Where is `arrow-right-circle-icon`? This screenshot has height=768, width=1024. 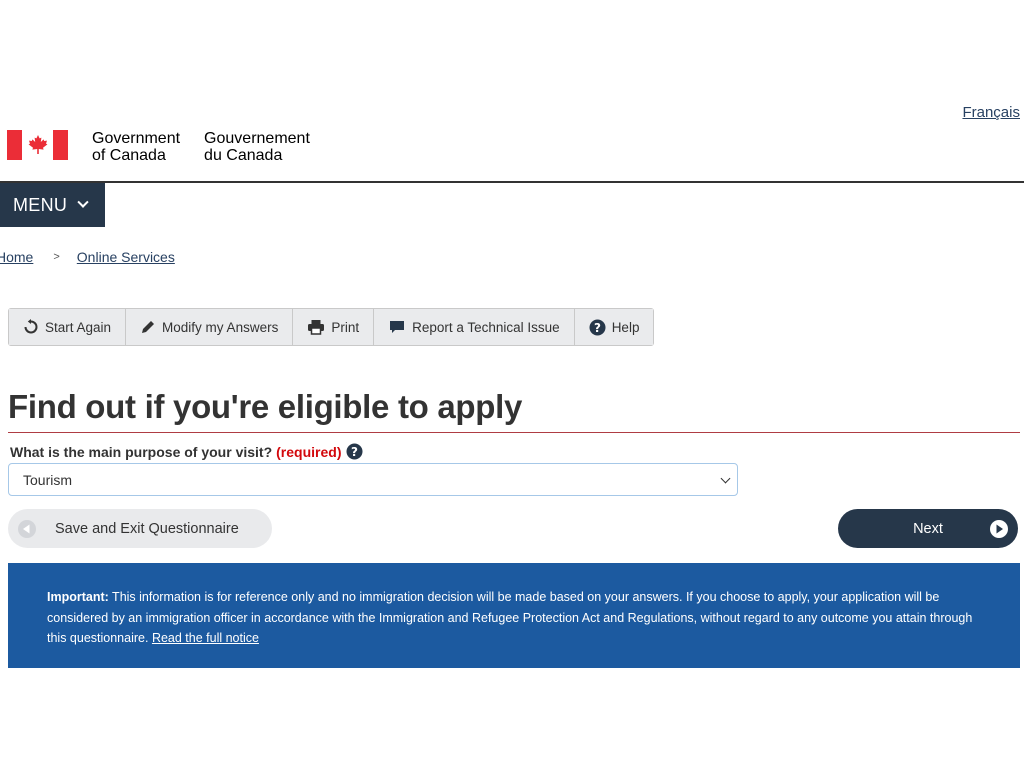 arrow-right-circle-icon is located at coordinates (999, 529).